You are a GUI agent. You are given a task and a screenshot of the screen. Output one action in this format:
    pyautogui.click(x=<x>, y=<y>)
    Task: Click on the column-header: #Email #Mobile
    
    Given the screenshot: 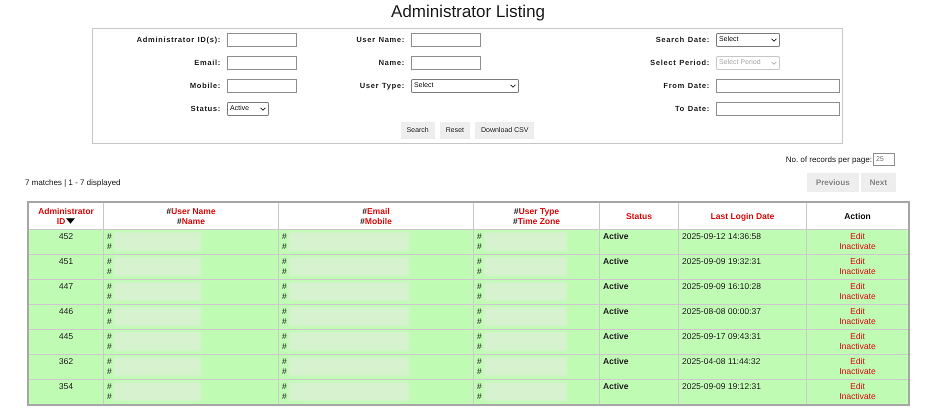 What is the action you would take?
    pyautogui.click(x=376, y=216)
    